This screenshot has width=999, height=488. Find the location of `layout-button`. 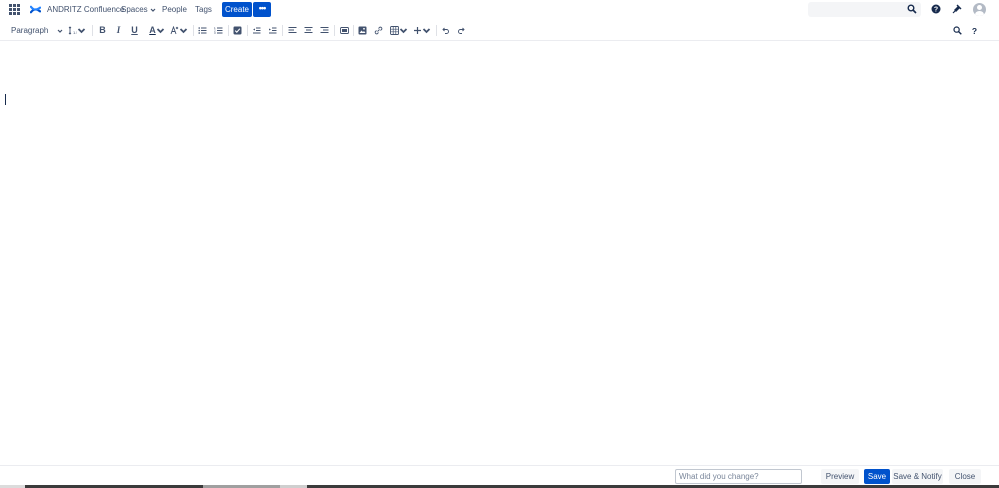

layout-button is located at coordinates (344, 30).